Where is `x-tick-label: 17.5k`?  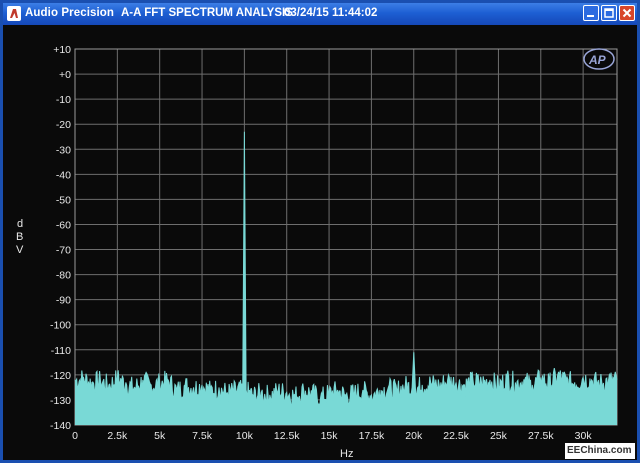
x-tick-label: 17.5k is located at coordinates (372, 436).